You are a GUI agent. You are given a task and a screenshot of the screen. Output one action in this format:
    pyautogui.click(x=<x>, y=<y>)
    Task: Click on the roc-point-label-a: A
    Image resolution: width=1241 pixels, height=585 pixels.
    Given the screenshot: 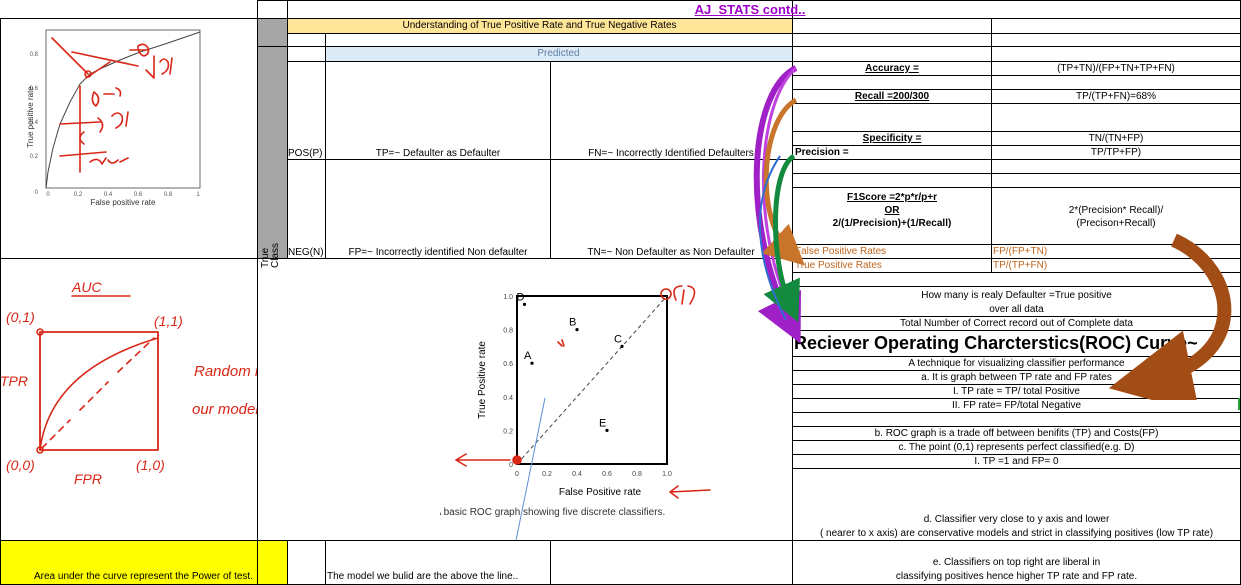 What is the action you would take?
    pyautogui.click(x=528, y=356)
    